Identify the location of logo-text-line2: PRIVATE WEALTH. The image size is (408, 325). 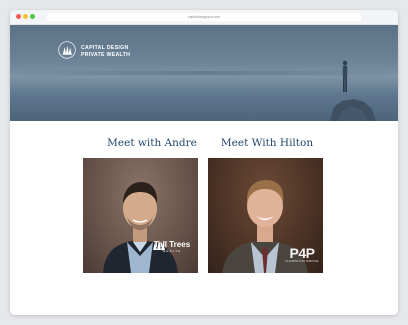
(106, 54).